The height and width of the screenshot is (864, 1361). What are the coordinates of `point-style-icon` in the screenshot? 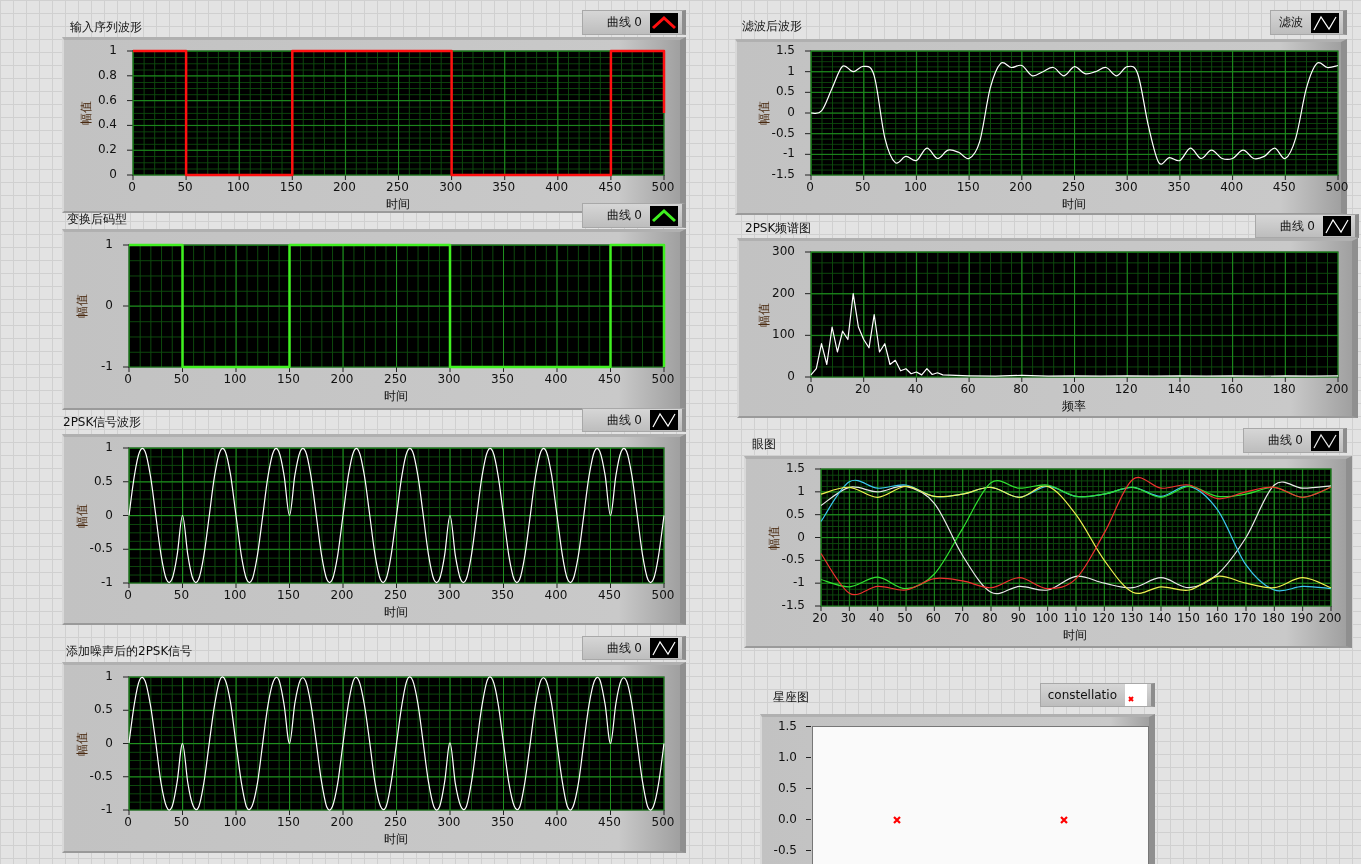 It's located at (1136, 695).